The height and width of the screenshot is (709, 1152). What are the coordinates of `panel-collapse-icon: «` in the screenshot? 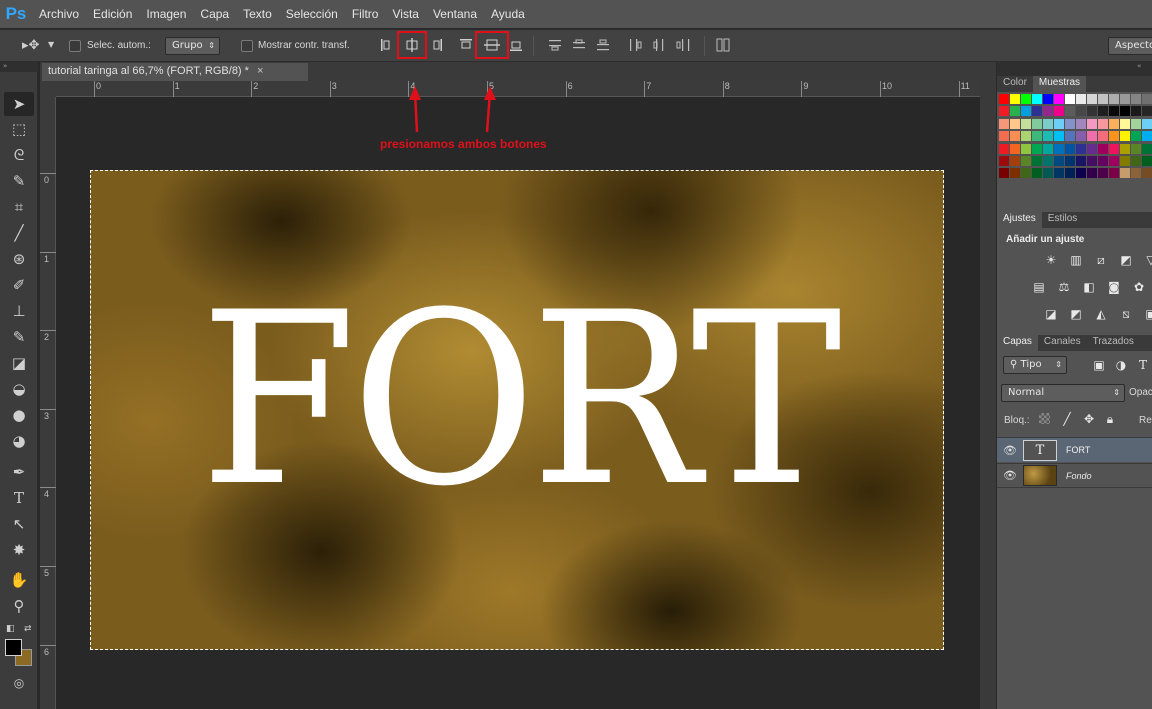 It's located at (1074, 69).